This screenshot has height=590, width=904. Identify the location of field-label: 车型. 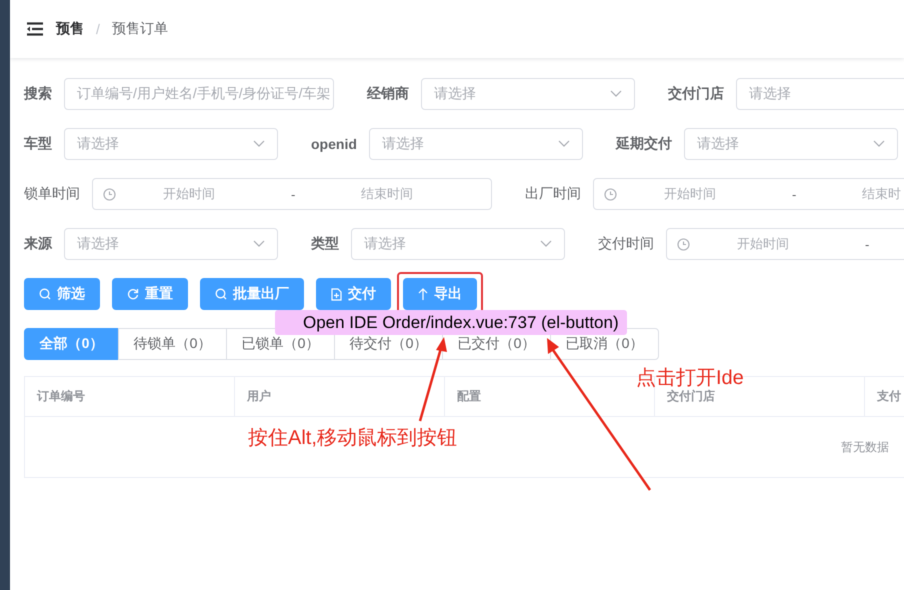
(38, 144).